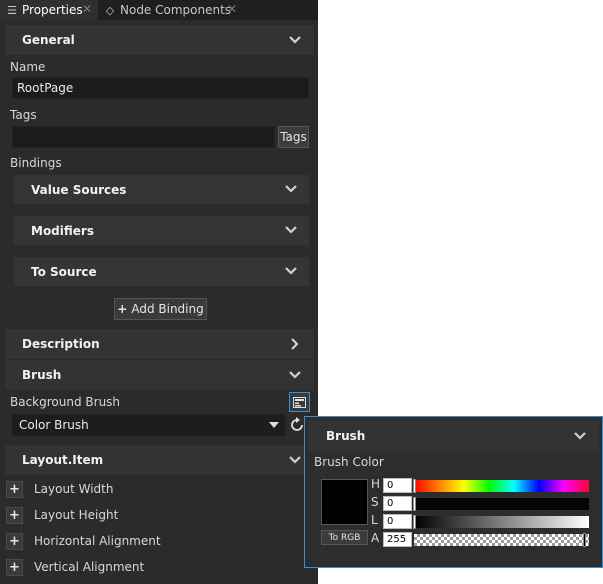  I want to click on tab-node-components-label: Node Components, so click(176, 10).